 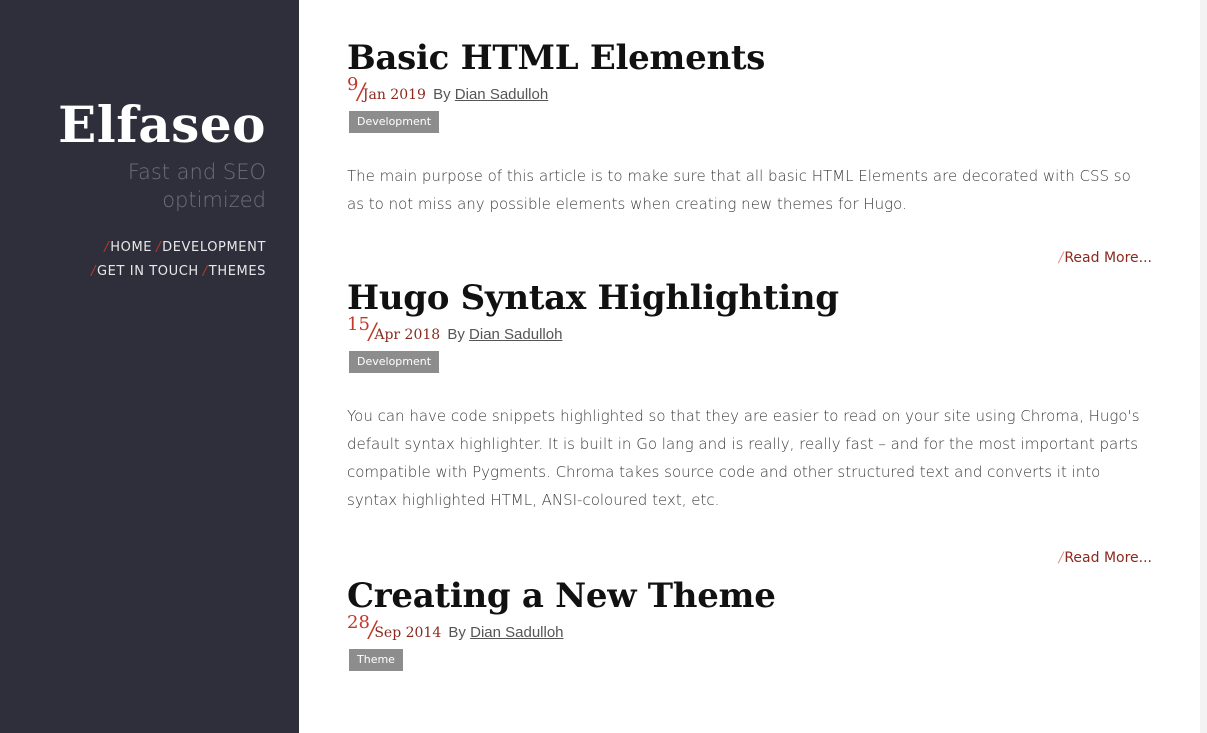 I want to click on nav-row: /GET IN TOUCH/THEMES, so click(x=163, y=272).